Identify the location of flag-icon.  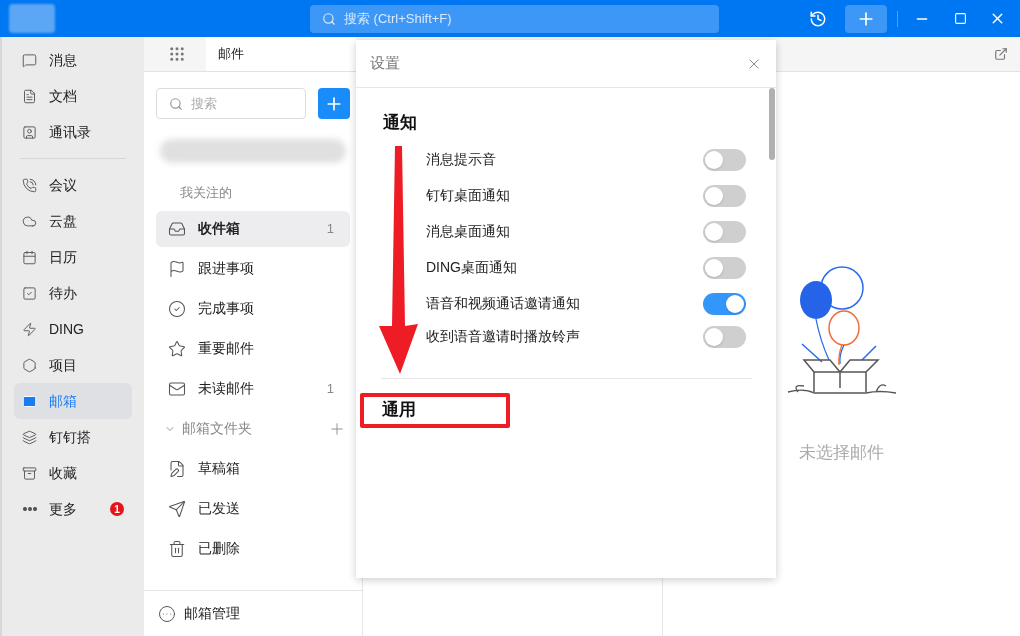
(177, 268).